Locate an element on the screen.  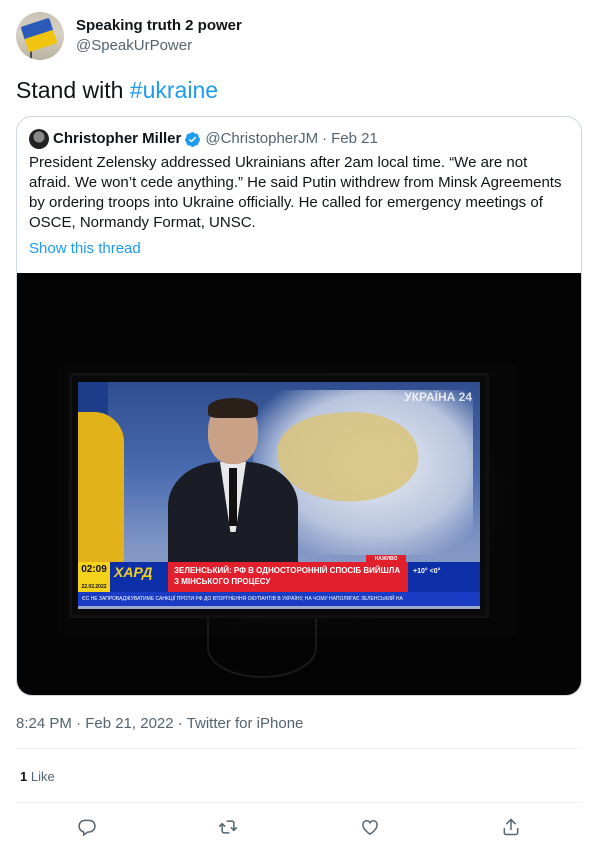
tweet-text: Stand with #ukraine is located at coordinates (117, 90).